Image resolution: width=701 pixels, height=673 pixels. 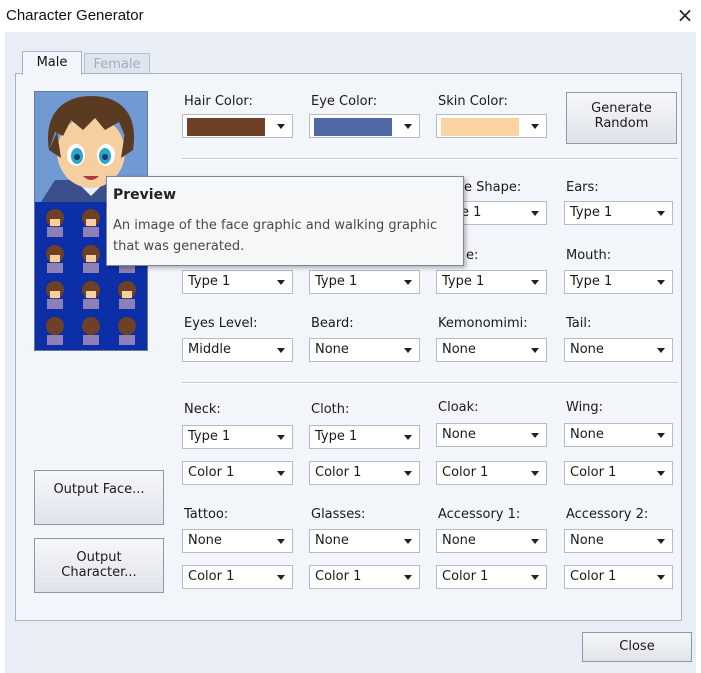 What do you see at coordinates (218, 101) in the screenshot?
I see `hair-color-label: Hair Color:` at bounding box center [218, 101].